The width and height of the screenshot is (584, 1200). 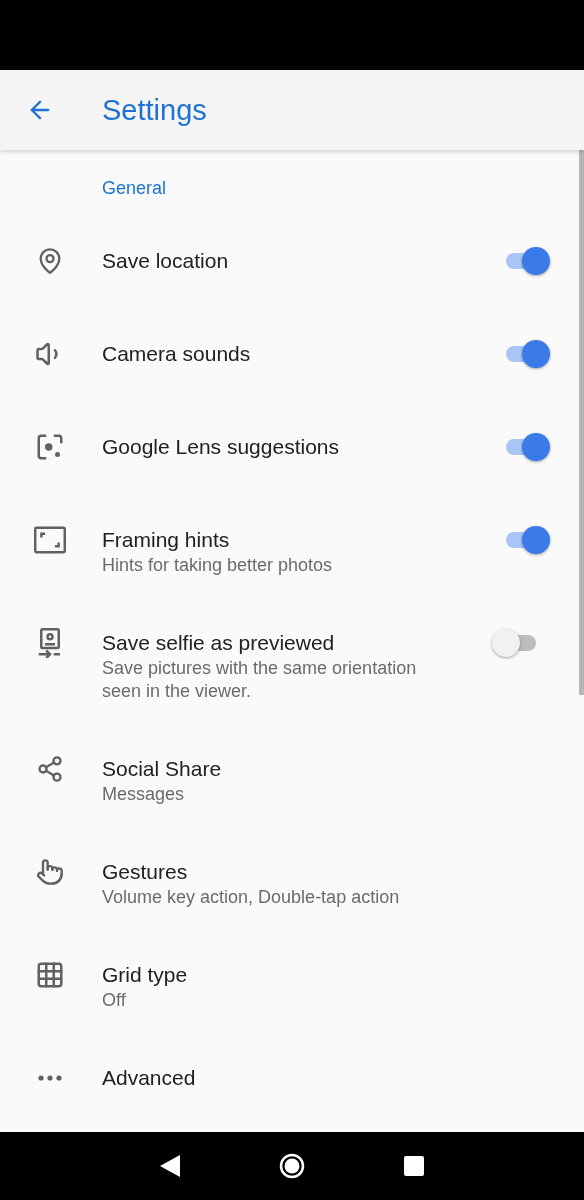 What do you see at coordinates (170, 1166) in the screenshot?
I see `back-nav-button` at bounding box center [170, 1166].